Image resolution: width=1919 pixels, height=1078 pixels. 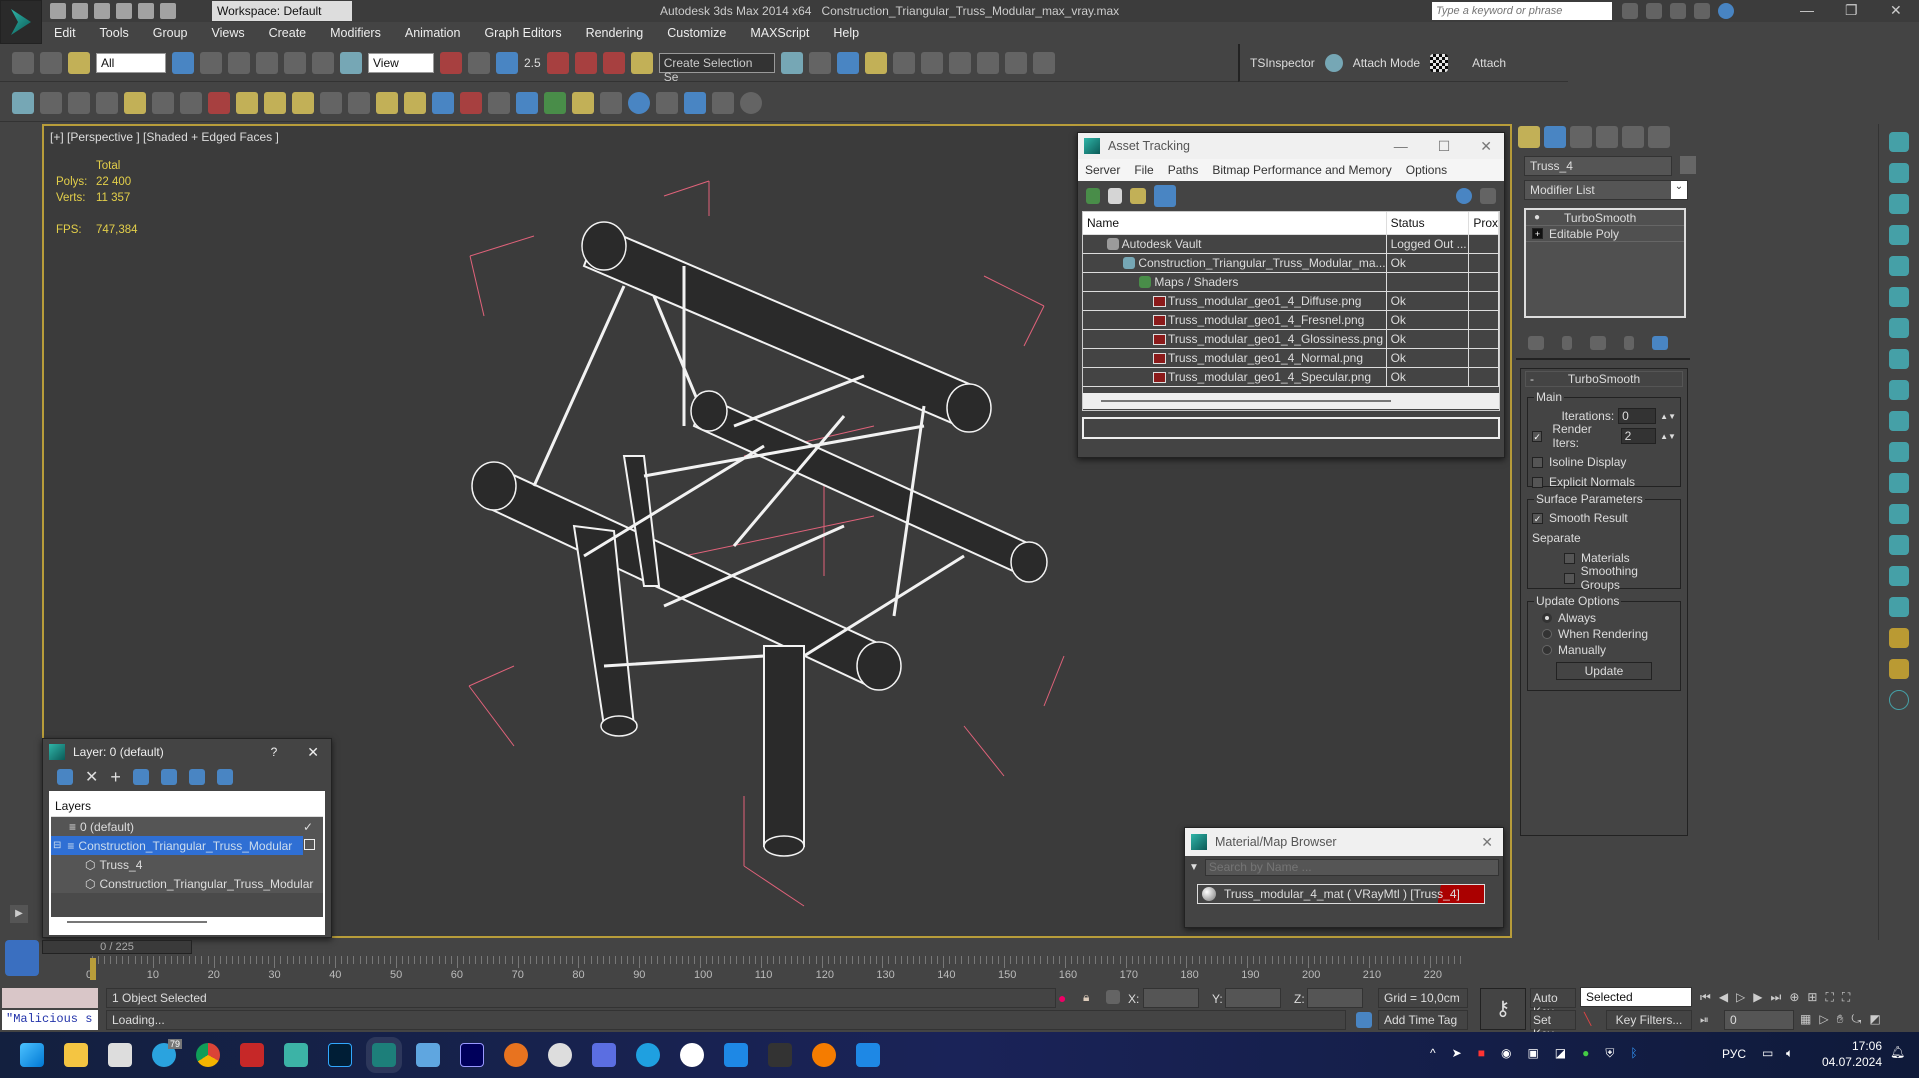 What do you see at coordinates (183, 62) in the screenshot?
I see `select-object-icon` at bounding box center [183, 62].